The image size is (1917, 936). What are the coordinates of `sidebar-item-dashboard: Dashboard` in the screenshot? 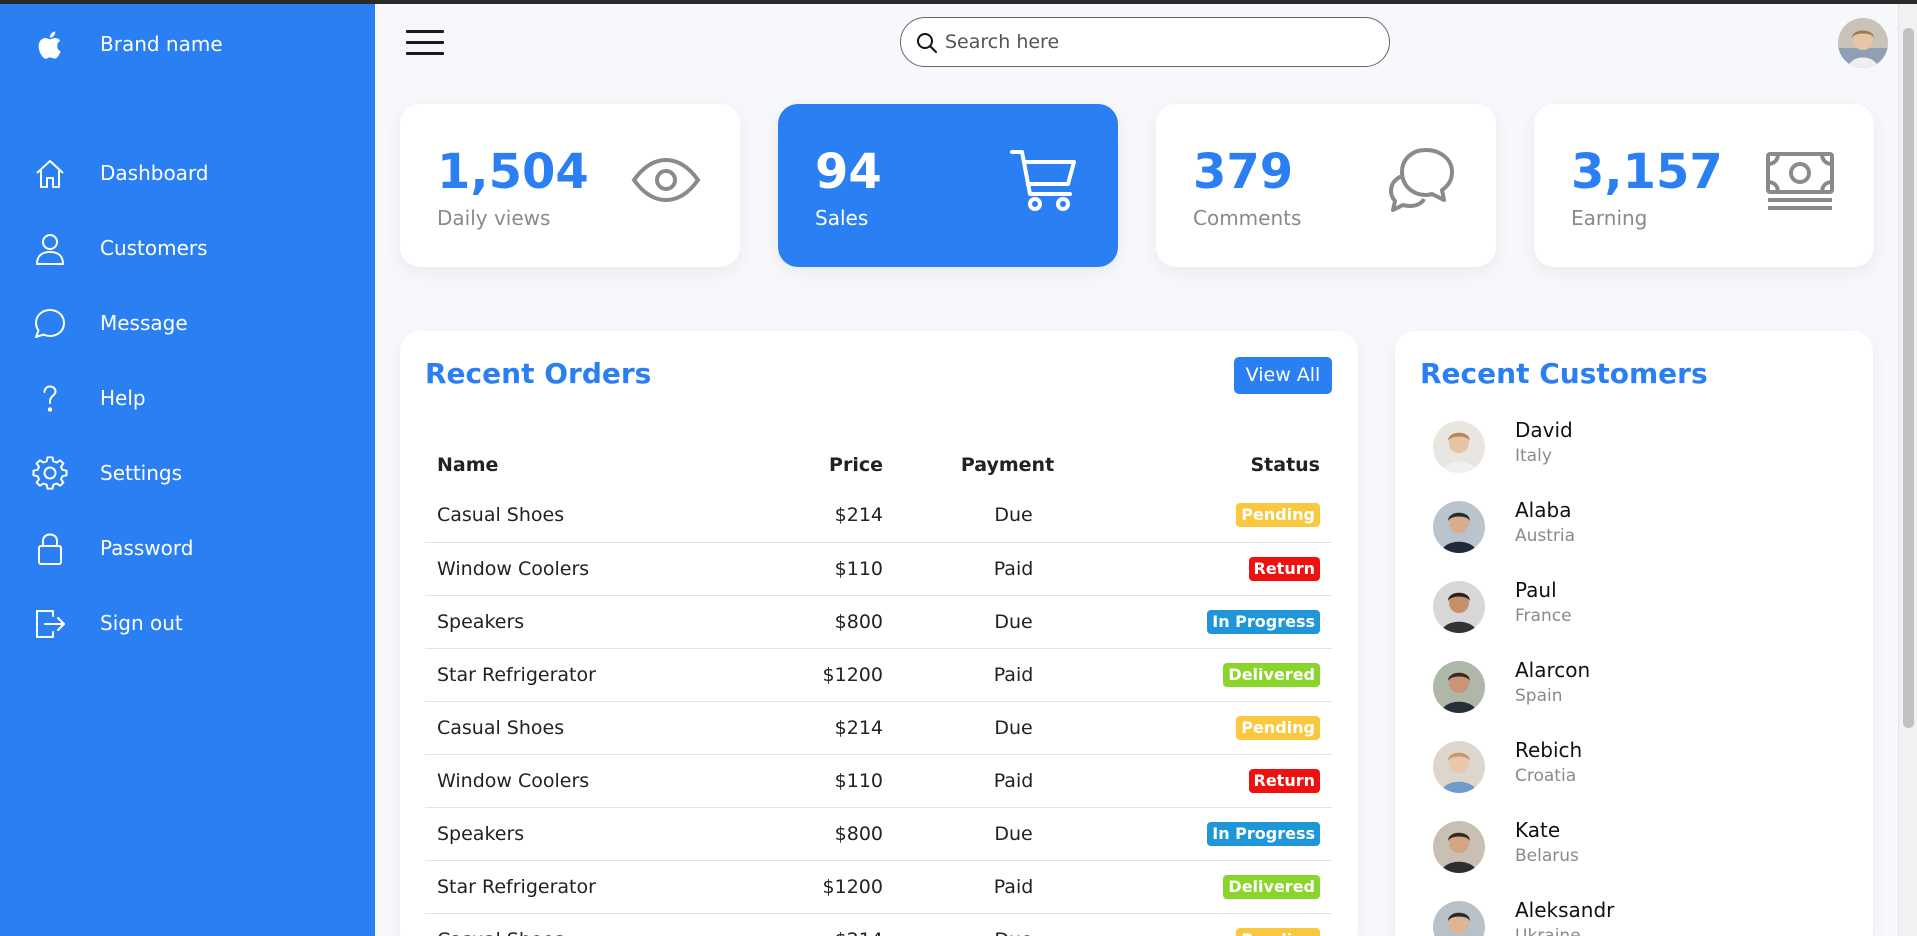 It's located at (187, 174).